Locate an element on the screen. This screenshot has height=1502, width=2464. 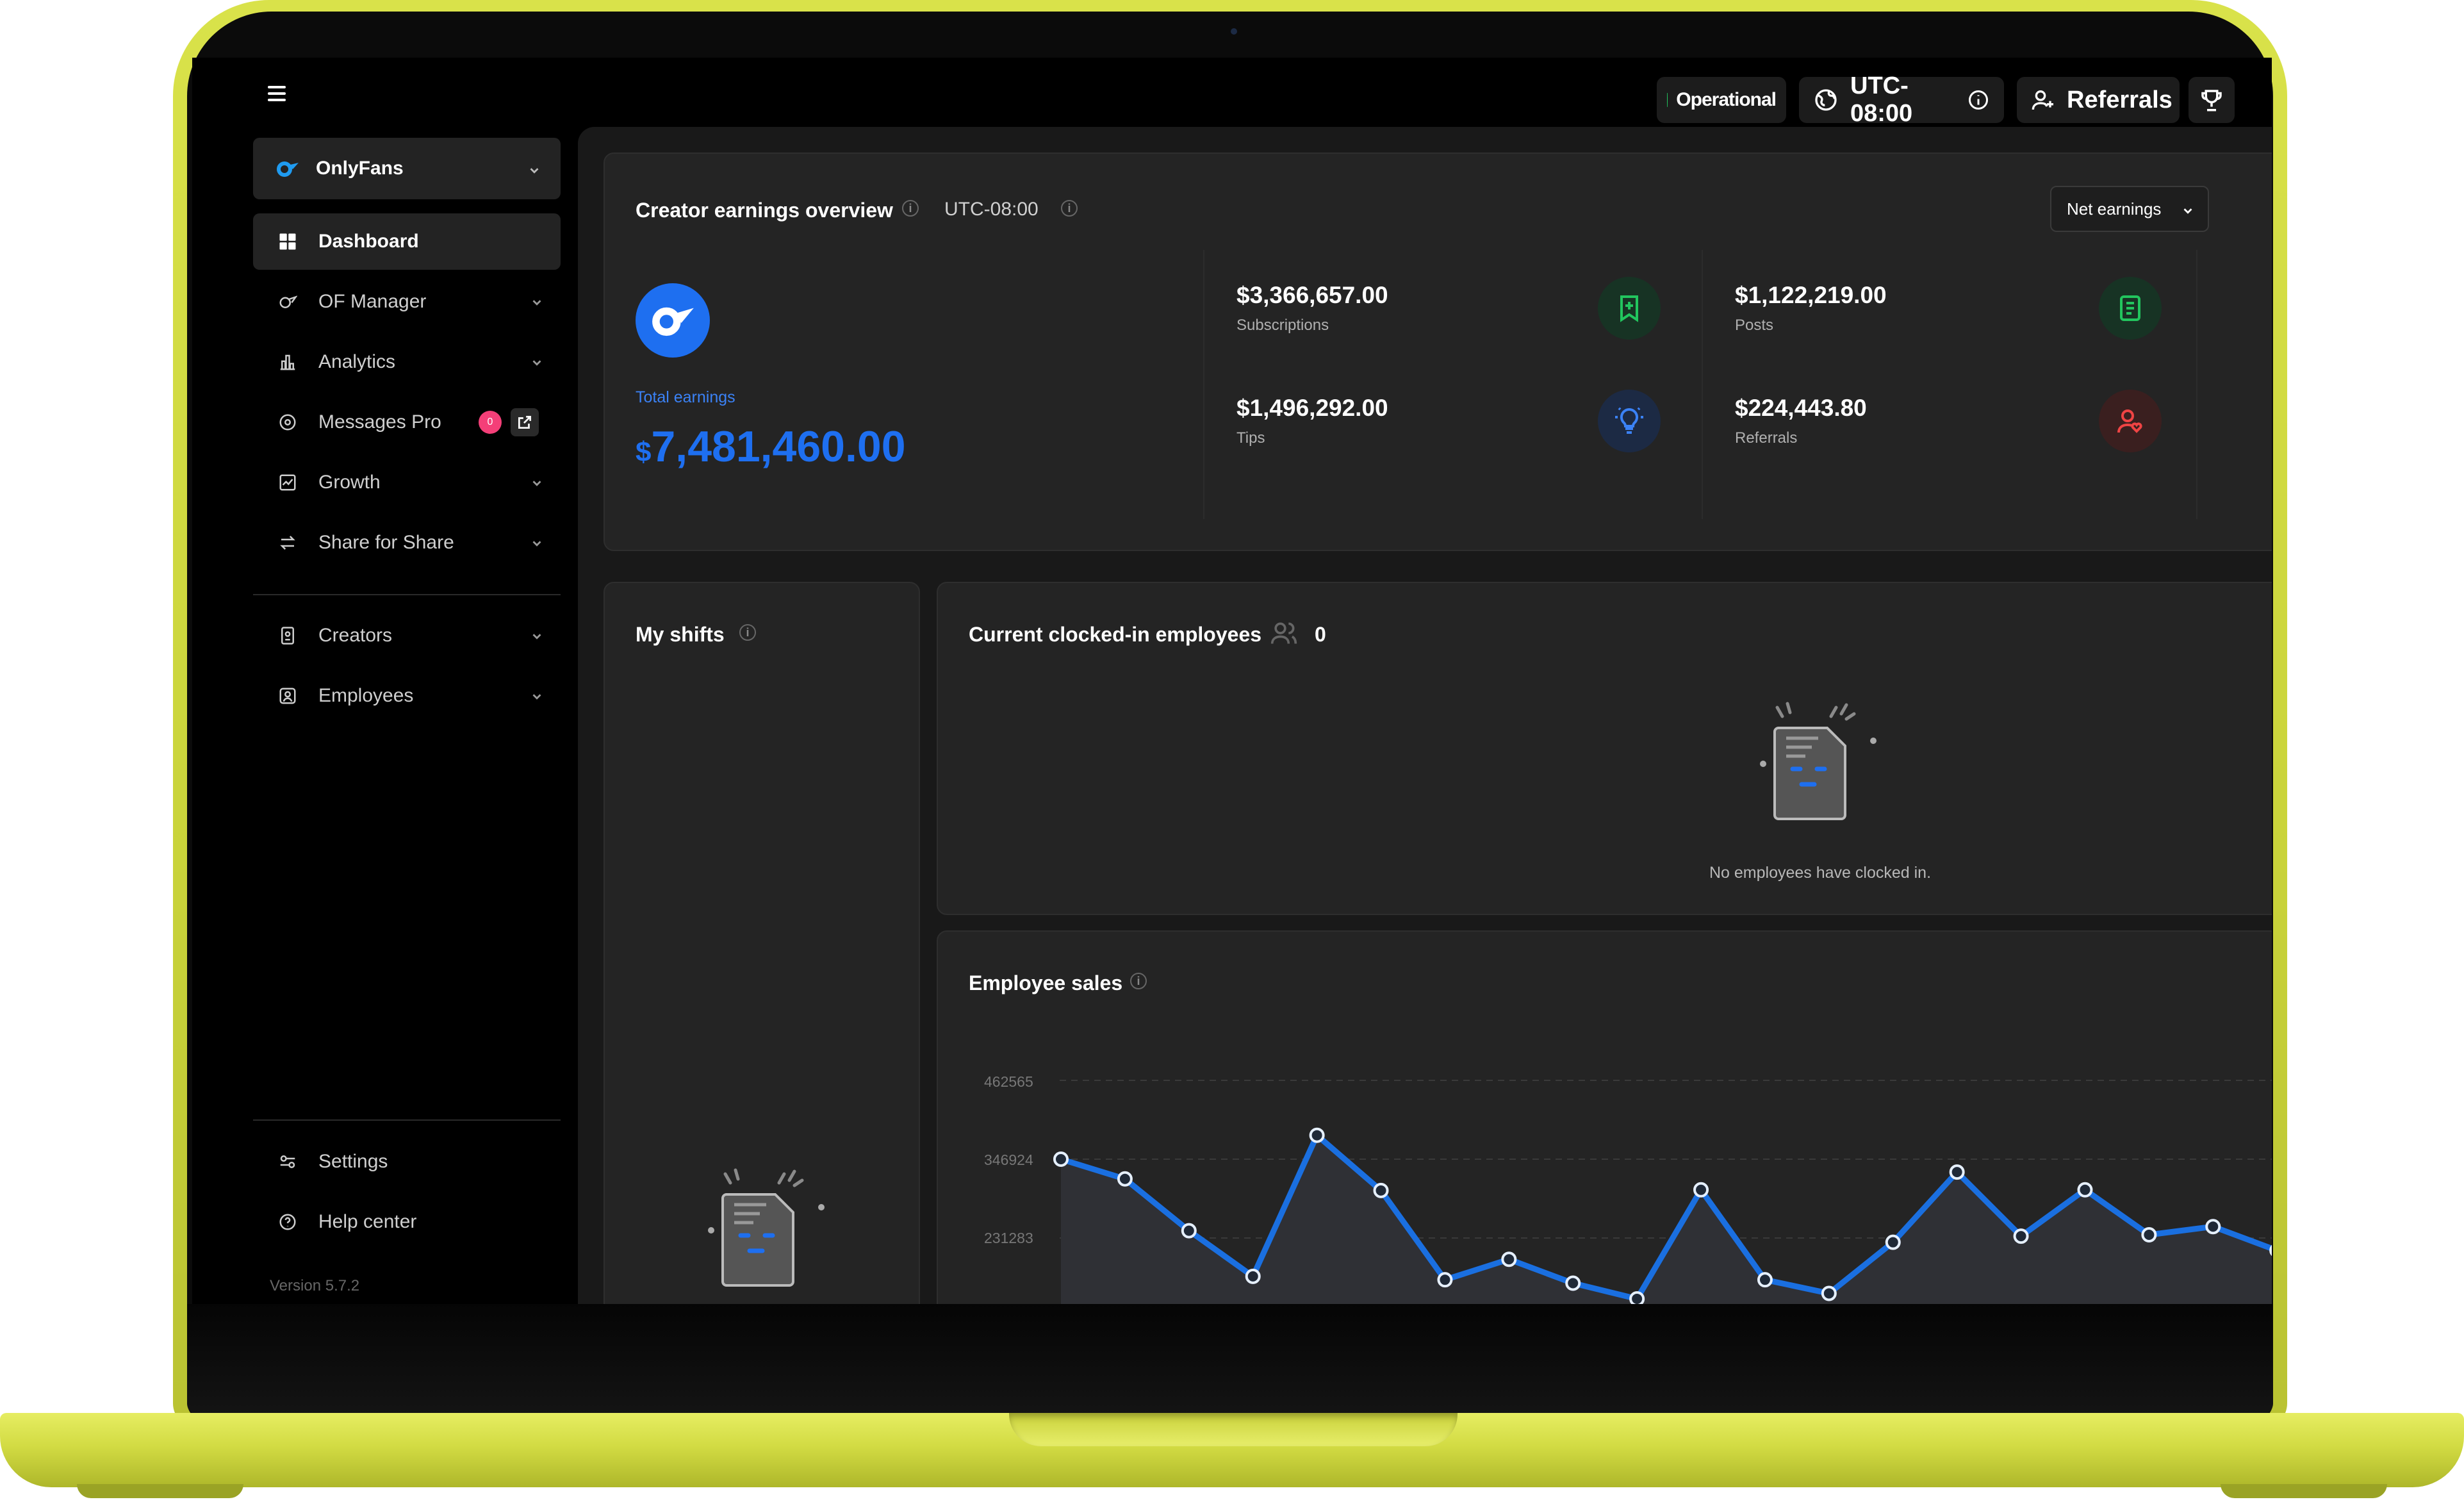
posts-label: Posts is located at coordinates (1754, 325).